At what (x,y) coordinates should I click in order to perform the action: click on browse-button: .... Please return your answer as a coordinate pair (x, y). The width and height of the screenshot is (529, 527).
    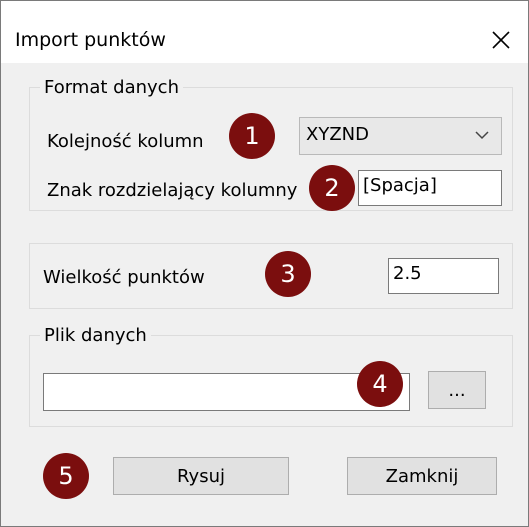
    Looking at the image, I should click on (457, 390).